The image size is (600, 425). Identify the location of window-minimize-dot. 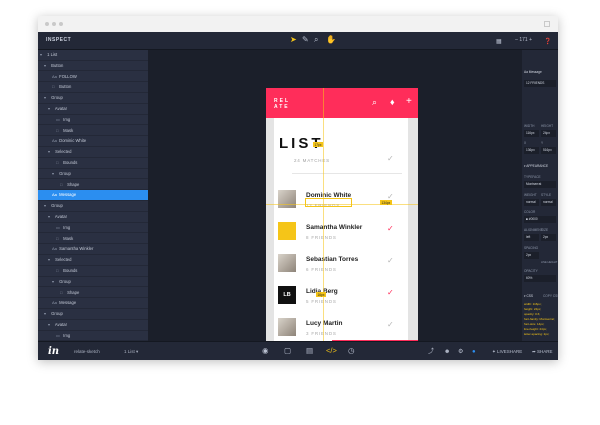
(54, 24).